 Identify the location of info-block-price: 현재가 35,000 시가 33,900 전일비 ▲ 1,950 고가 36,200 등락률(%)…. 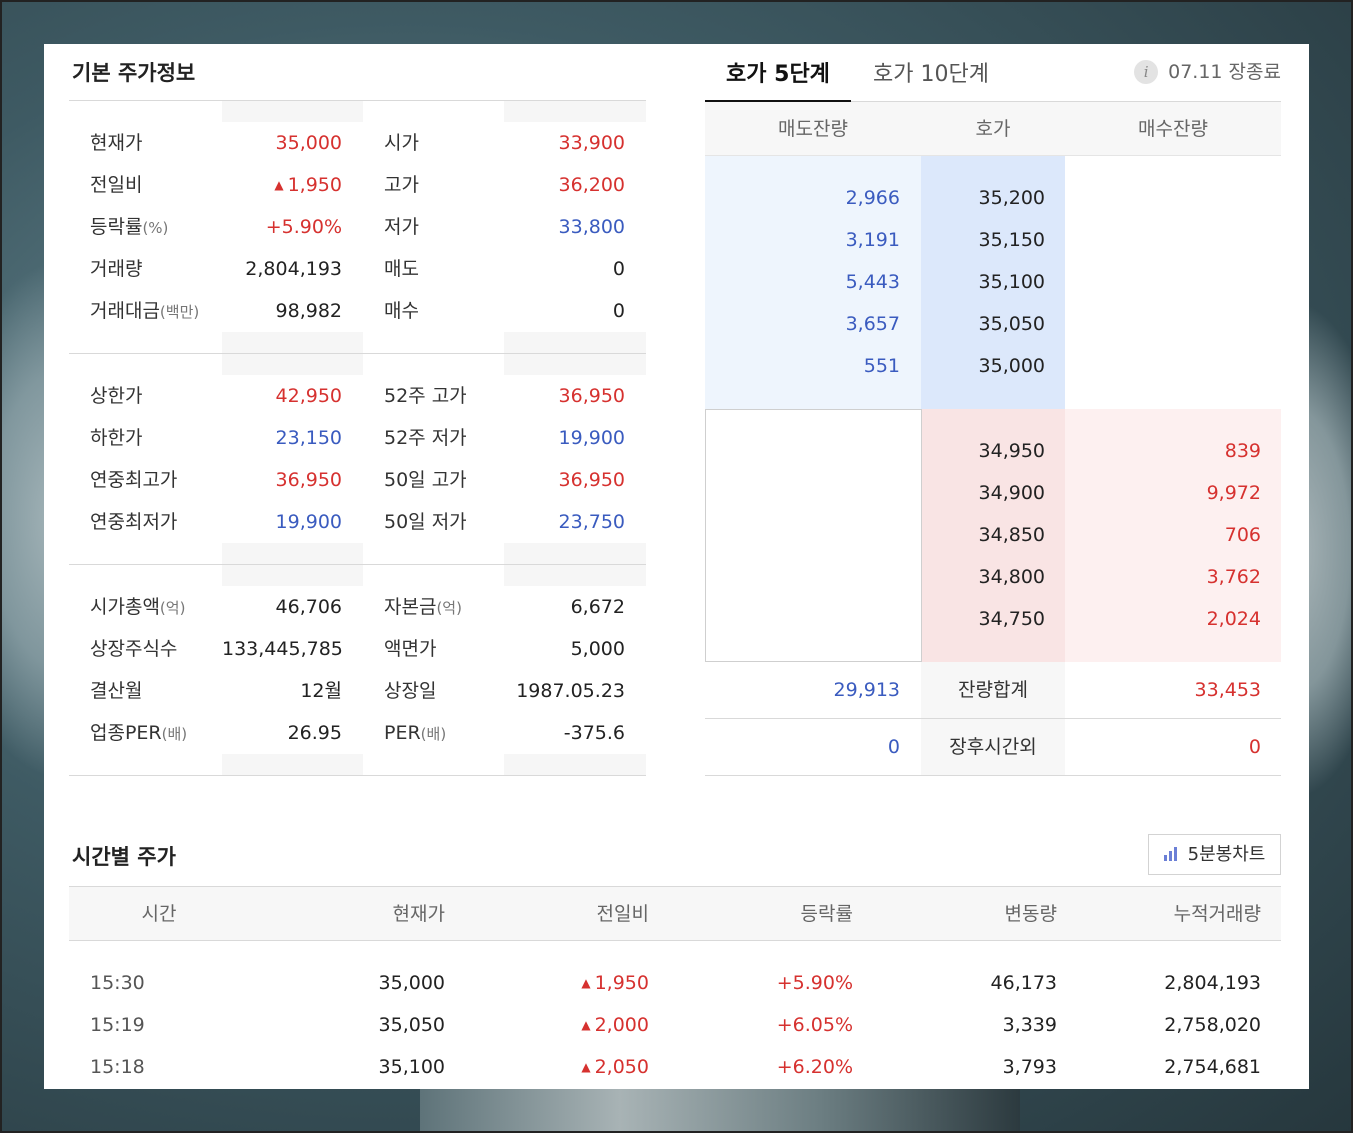
(357, 227).